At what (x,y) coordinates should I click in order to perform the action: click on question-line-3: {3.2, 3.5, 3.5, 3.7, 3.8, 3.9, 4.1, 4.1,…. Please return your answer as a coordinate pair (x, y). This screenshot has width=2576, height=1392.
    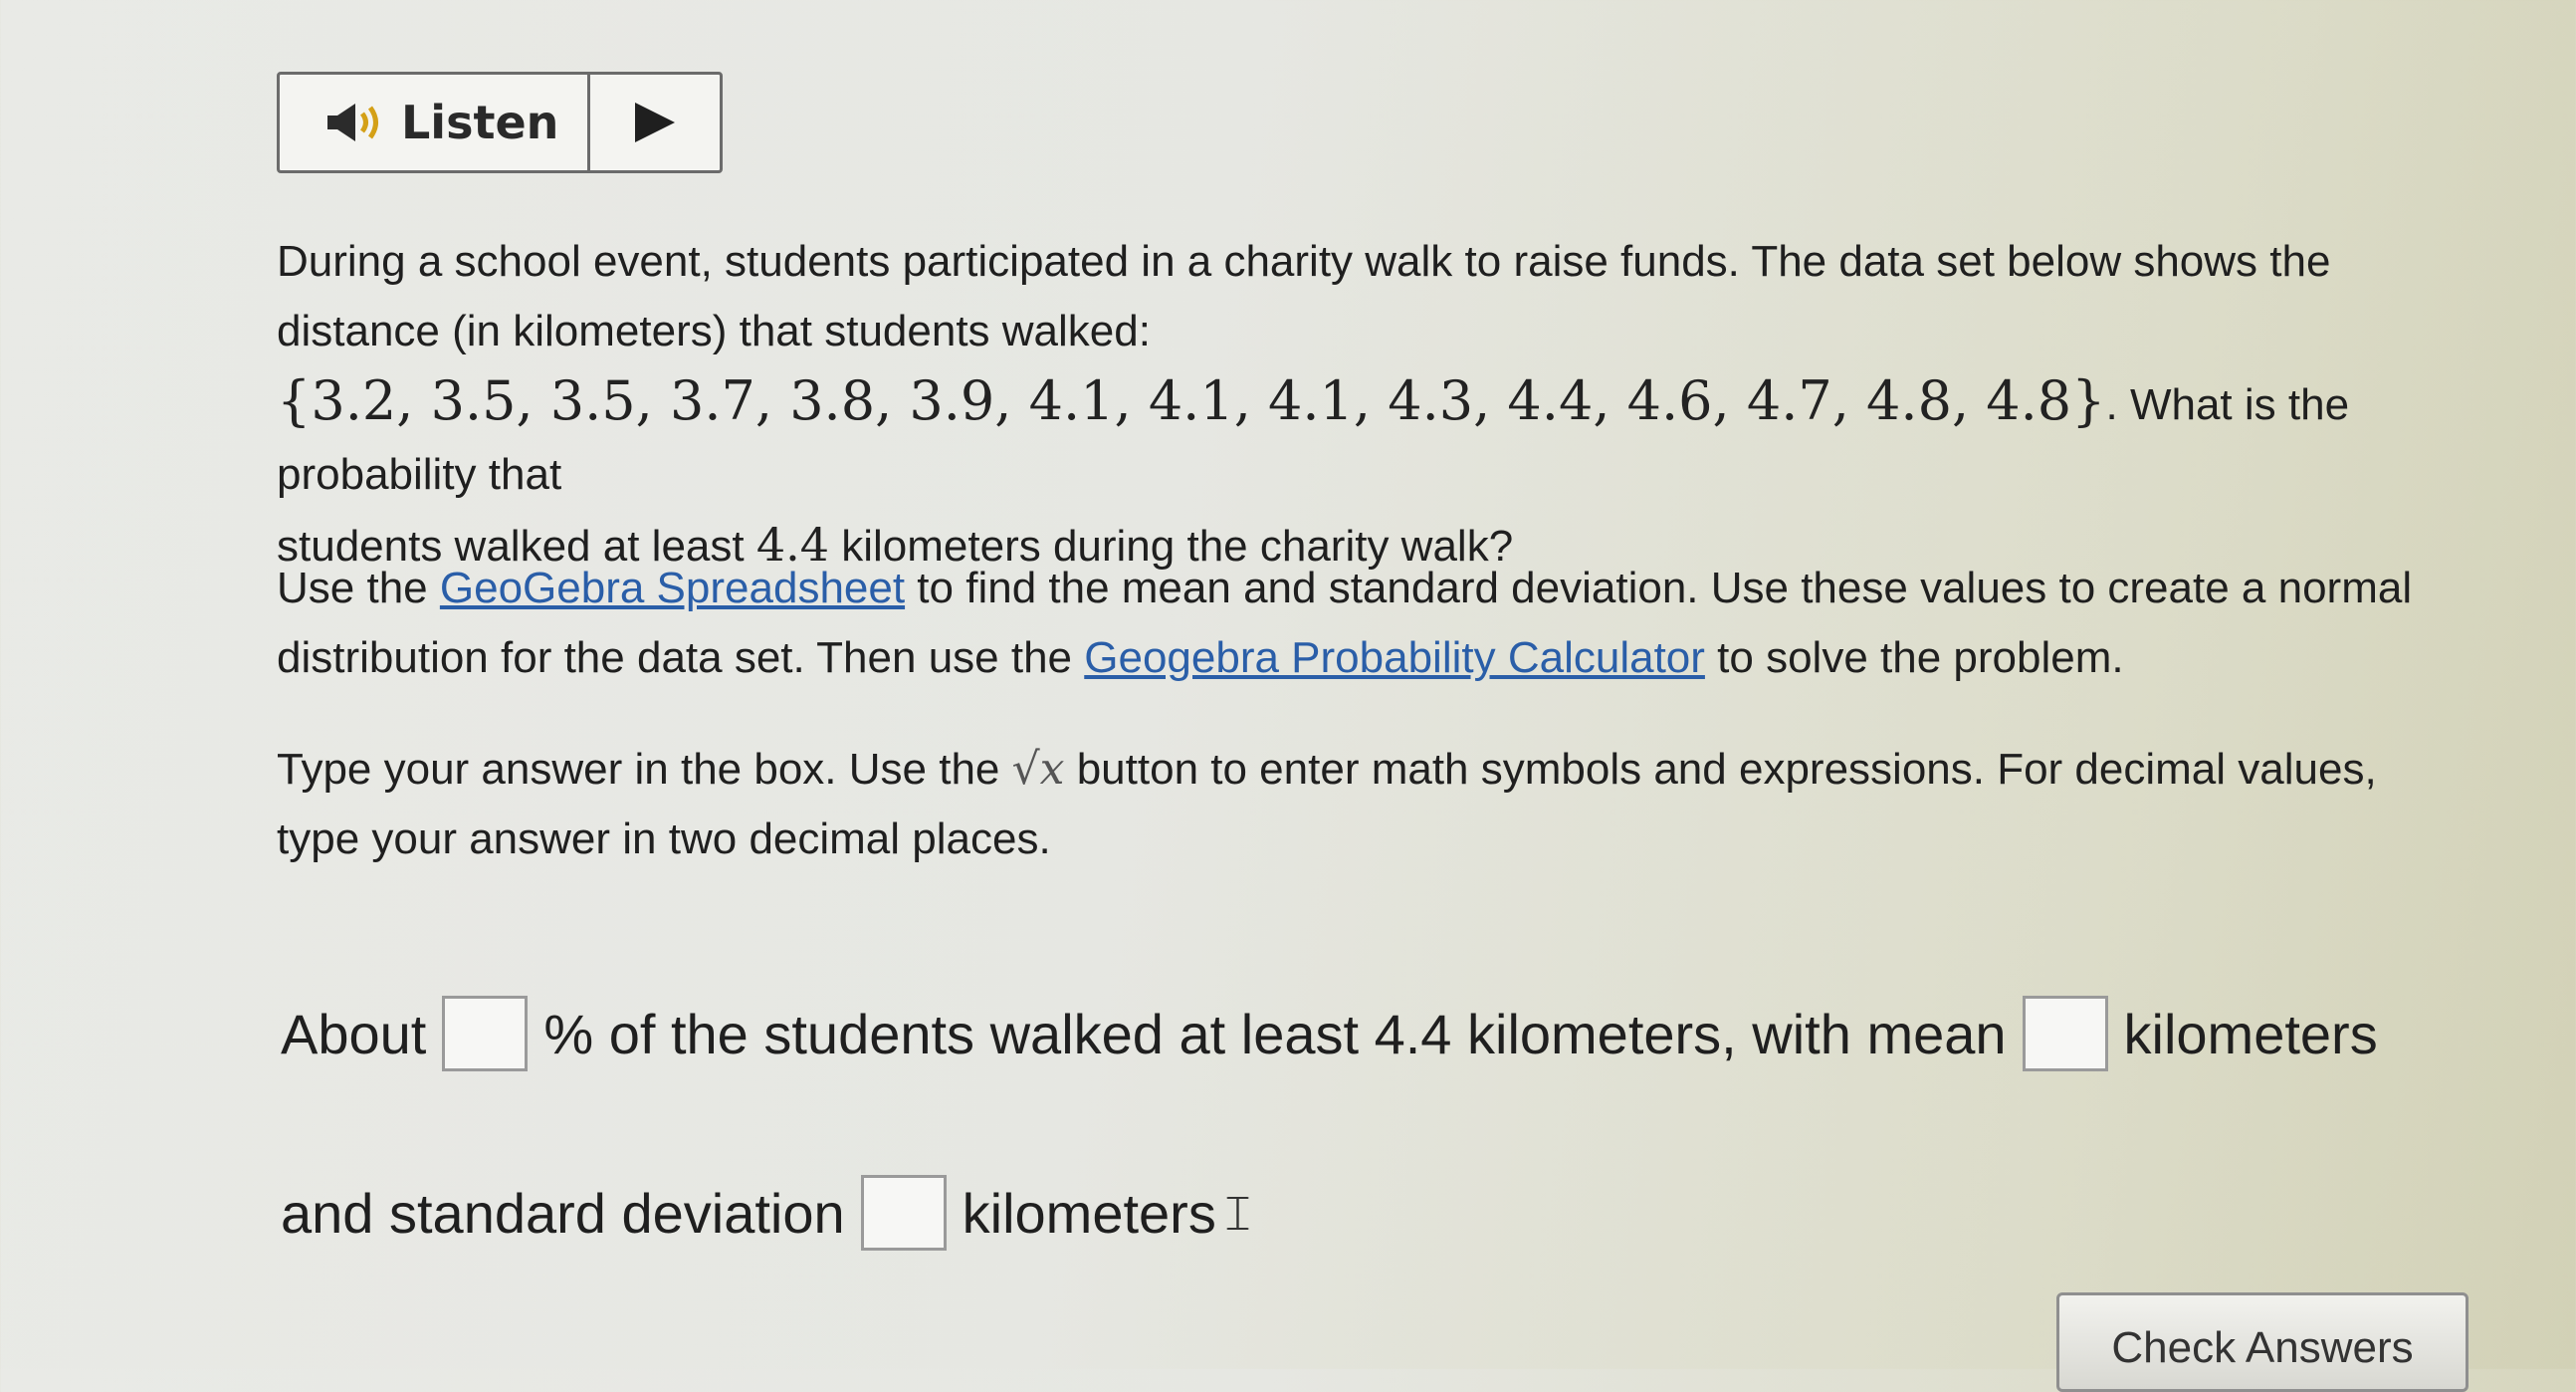
    Looking at the image, I should click on (1381, 438).